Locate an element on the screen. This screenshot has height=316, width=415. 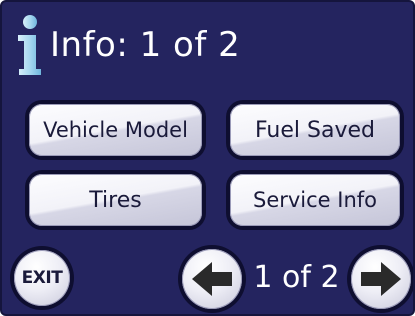
arrow-right-icon is located at coordinates (381, 279).